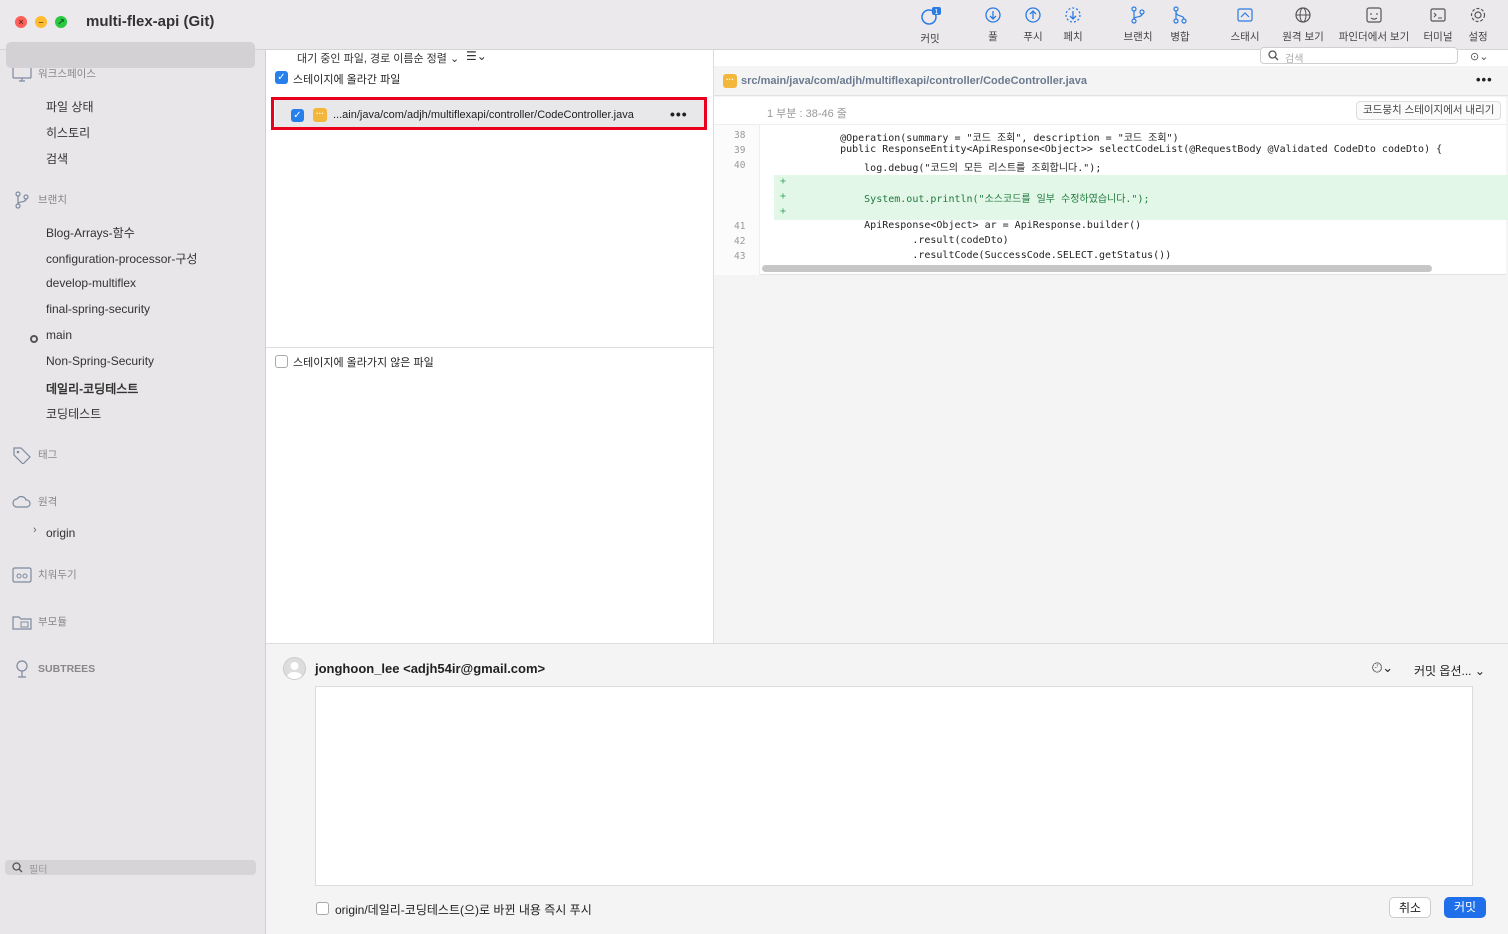 Image resolution: width=1508 pixels, height=934 pixels. I want to click on fetch-icon, so click(1073, 15).